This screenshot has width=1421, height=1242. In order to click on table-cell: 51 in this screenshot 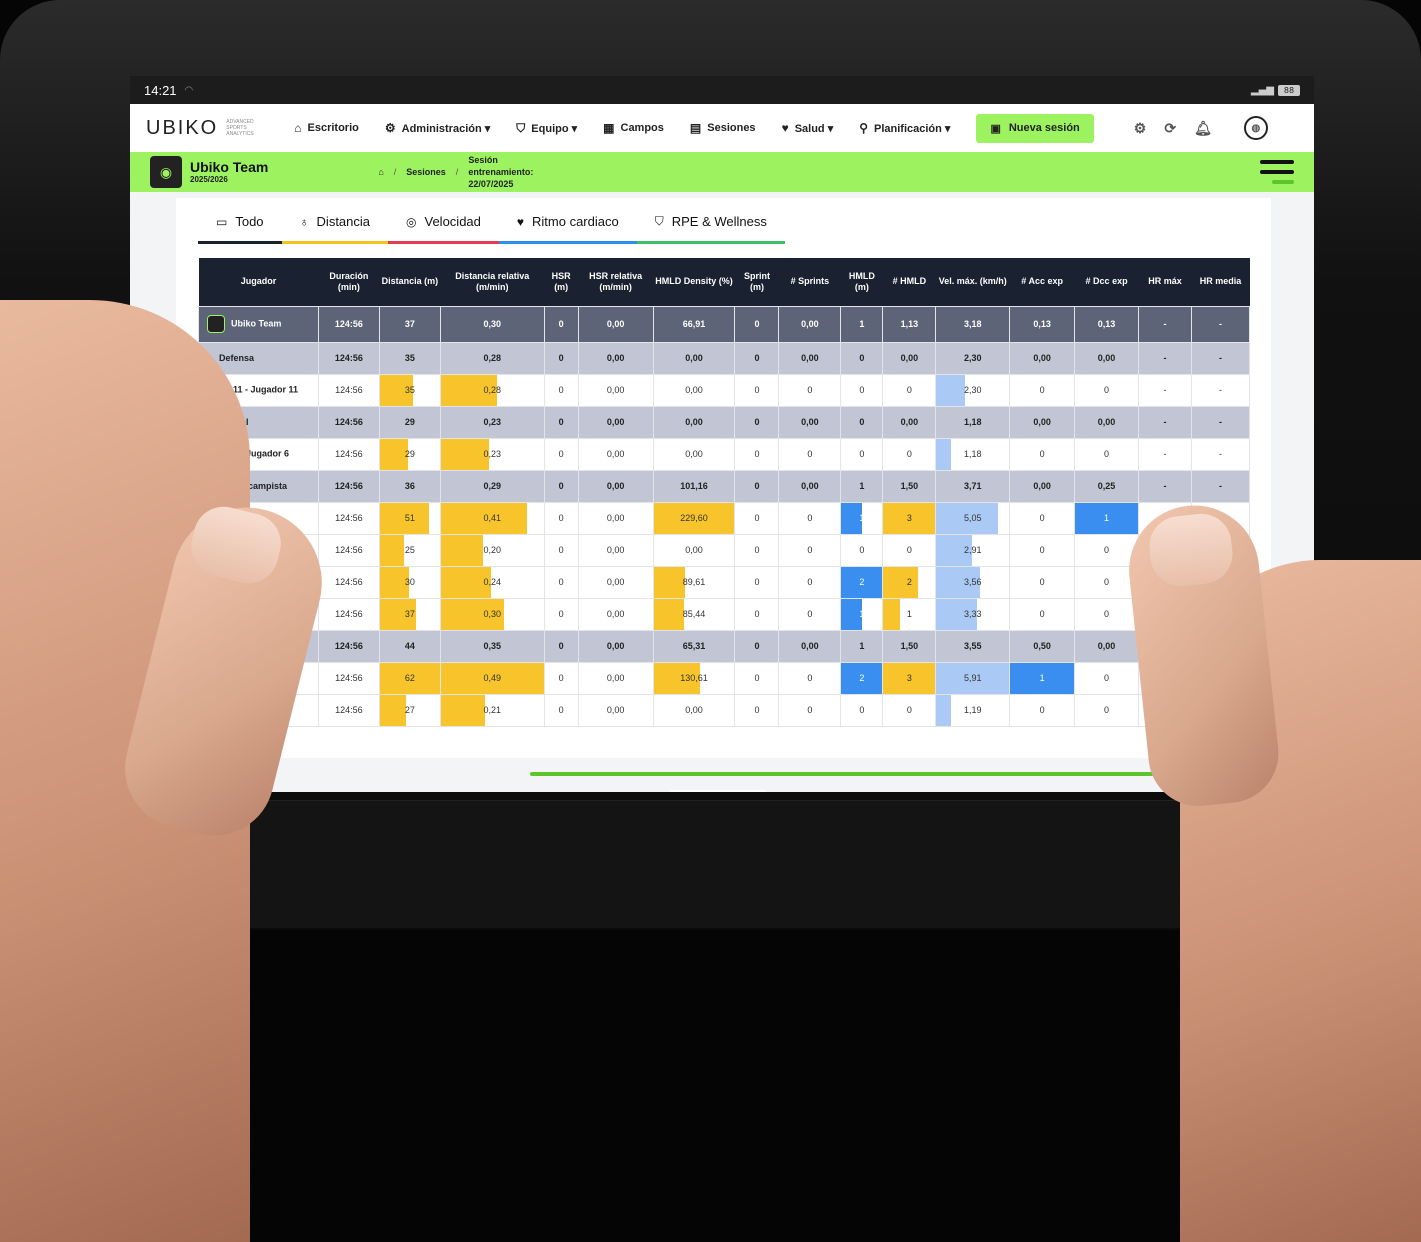, I will do `click(409, 518)`.